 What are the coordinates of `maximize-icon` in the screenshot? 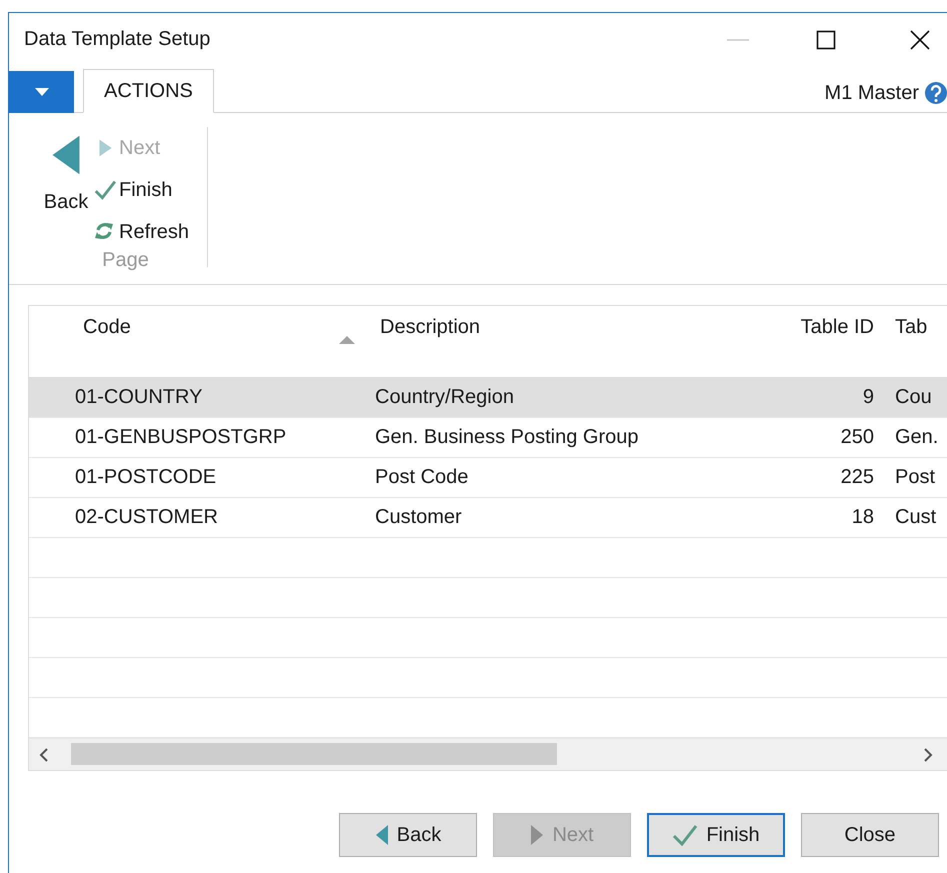 It's located at (826, 40).